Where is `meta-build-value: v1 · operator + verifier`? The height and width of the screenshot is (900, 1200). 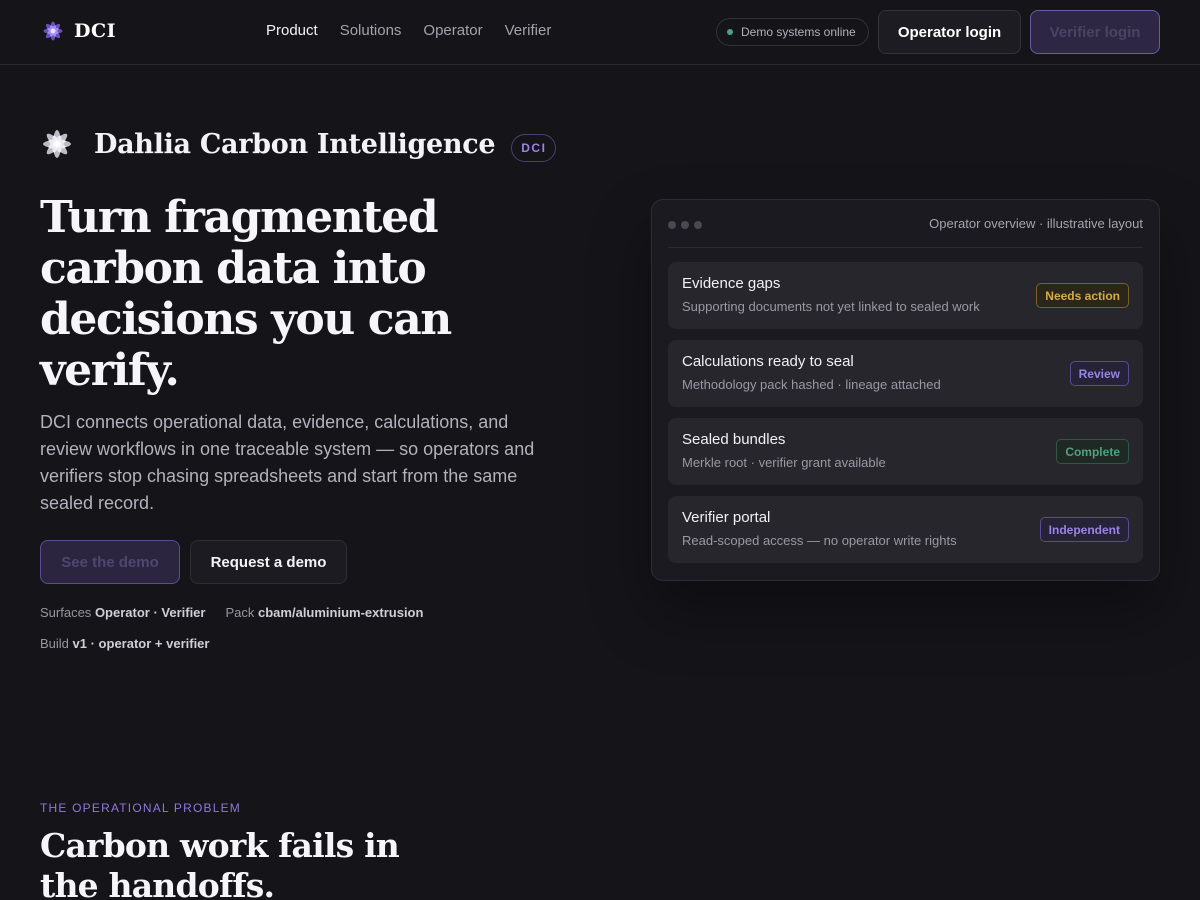 meta-build-value: v1 · operator + verifier is located at coordinates (141, 643).